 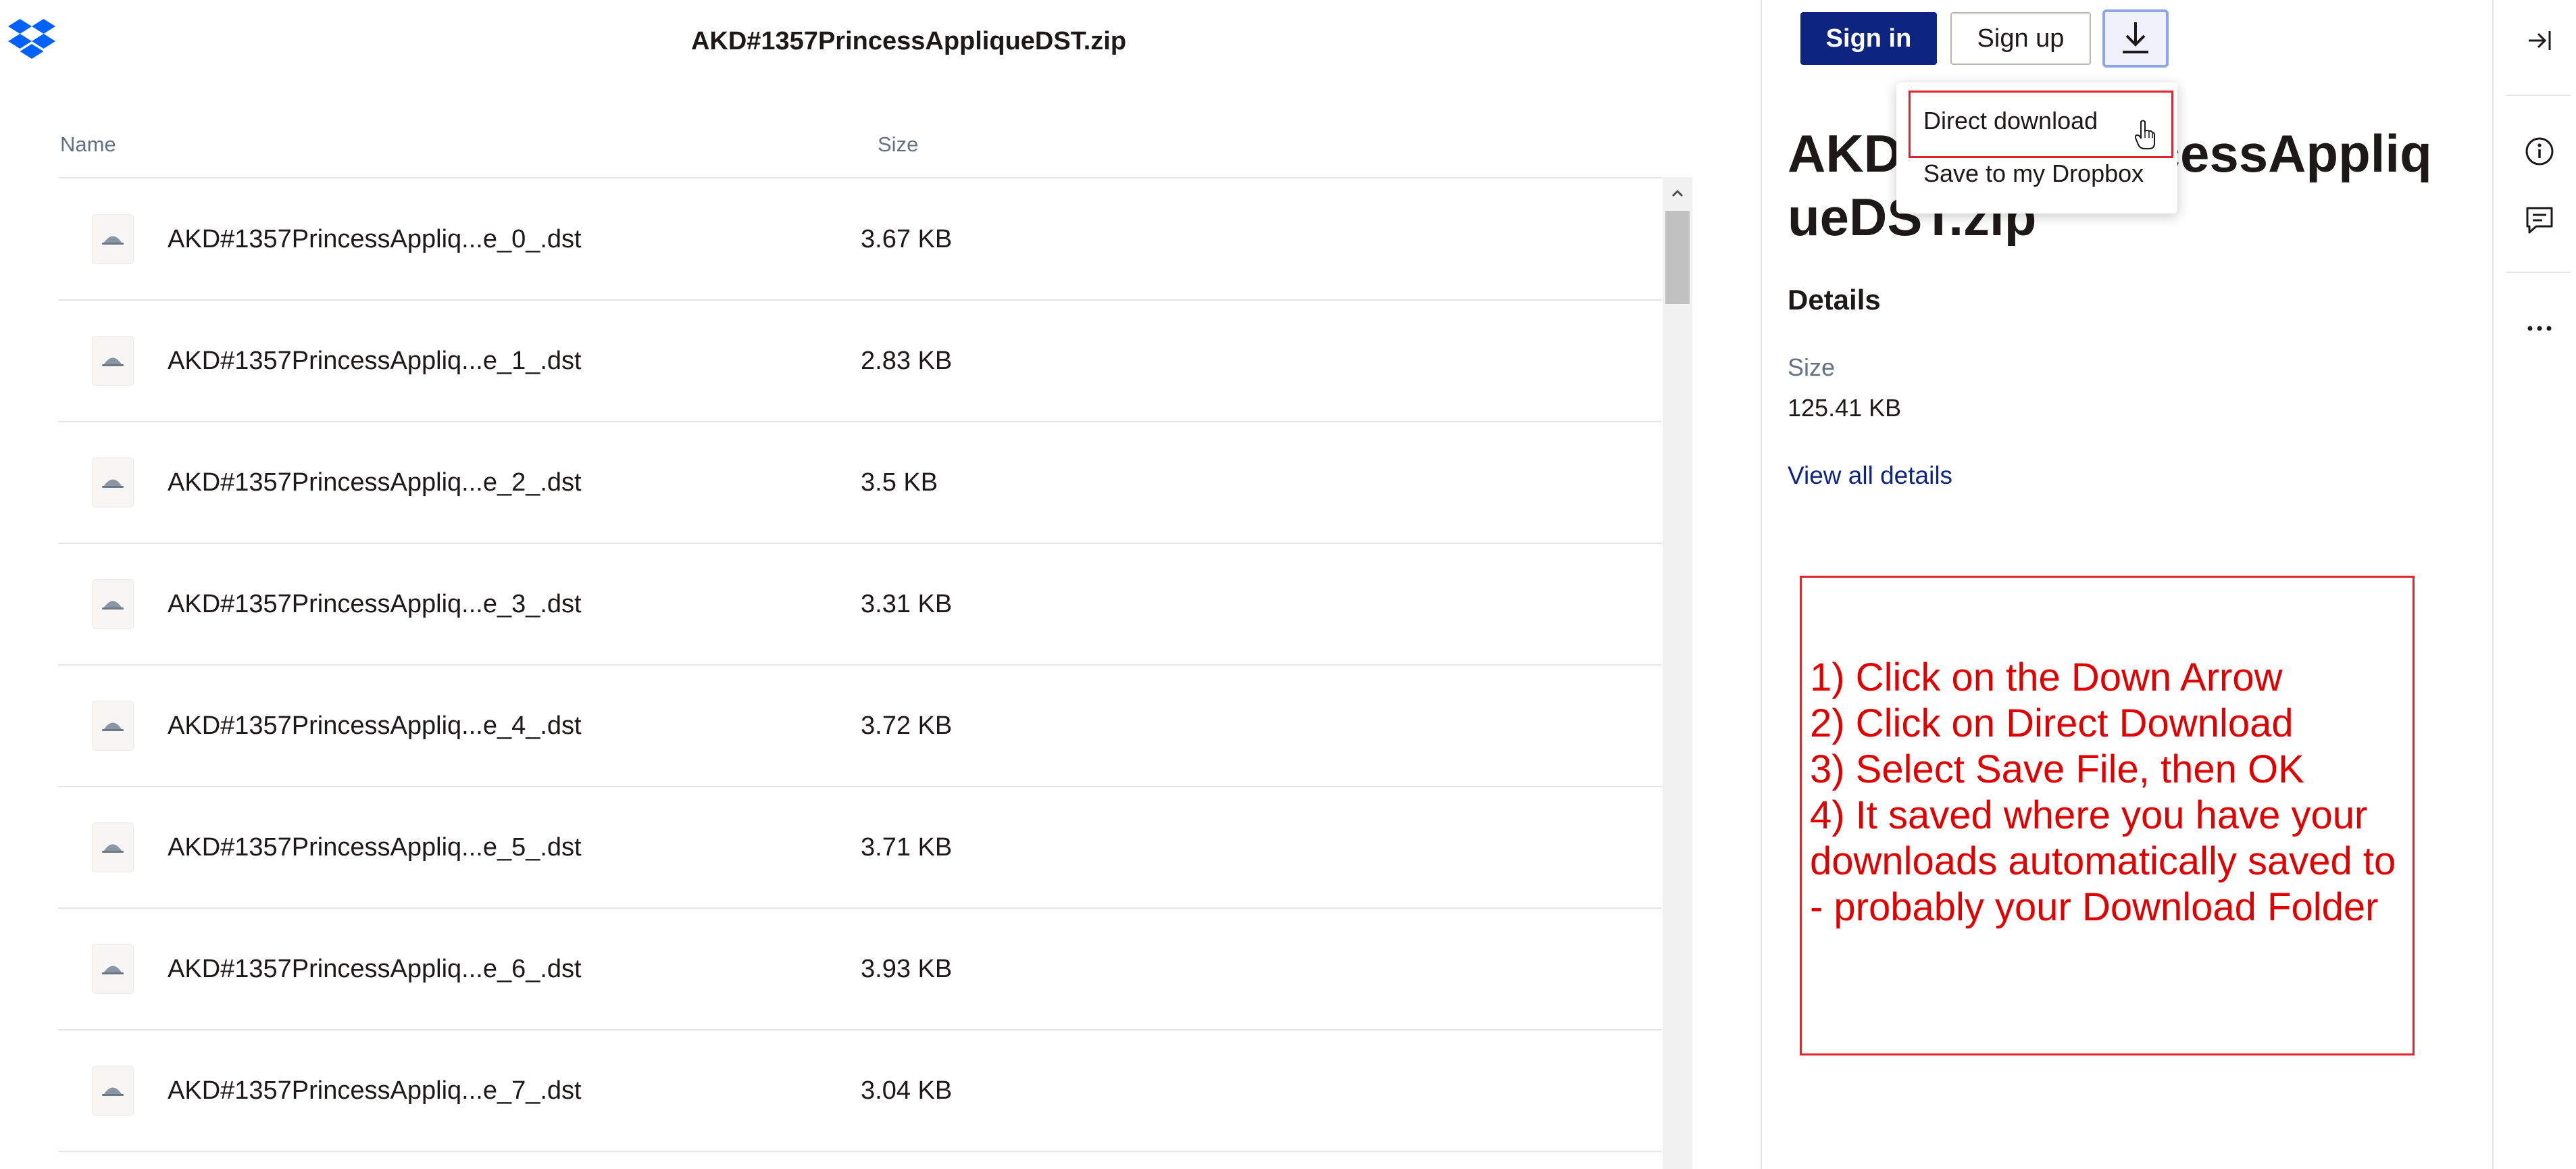 What do you see at coordinates (1677, 258) in the screenshot?
I see `scroll-thumb` at bounding box center [1677, 258].